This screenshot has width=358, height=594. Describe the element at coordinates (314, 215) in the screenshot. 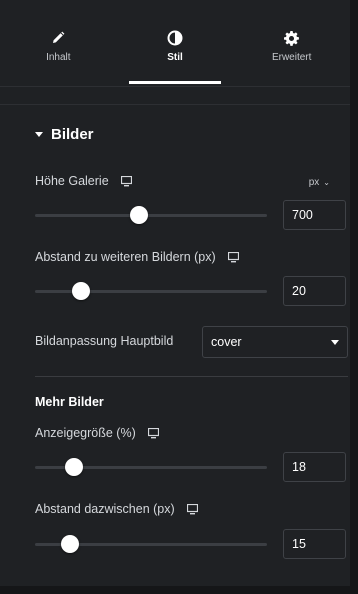

I see `hoehe-galerie-input: 700` at that location.